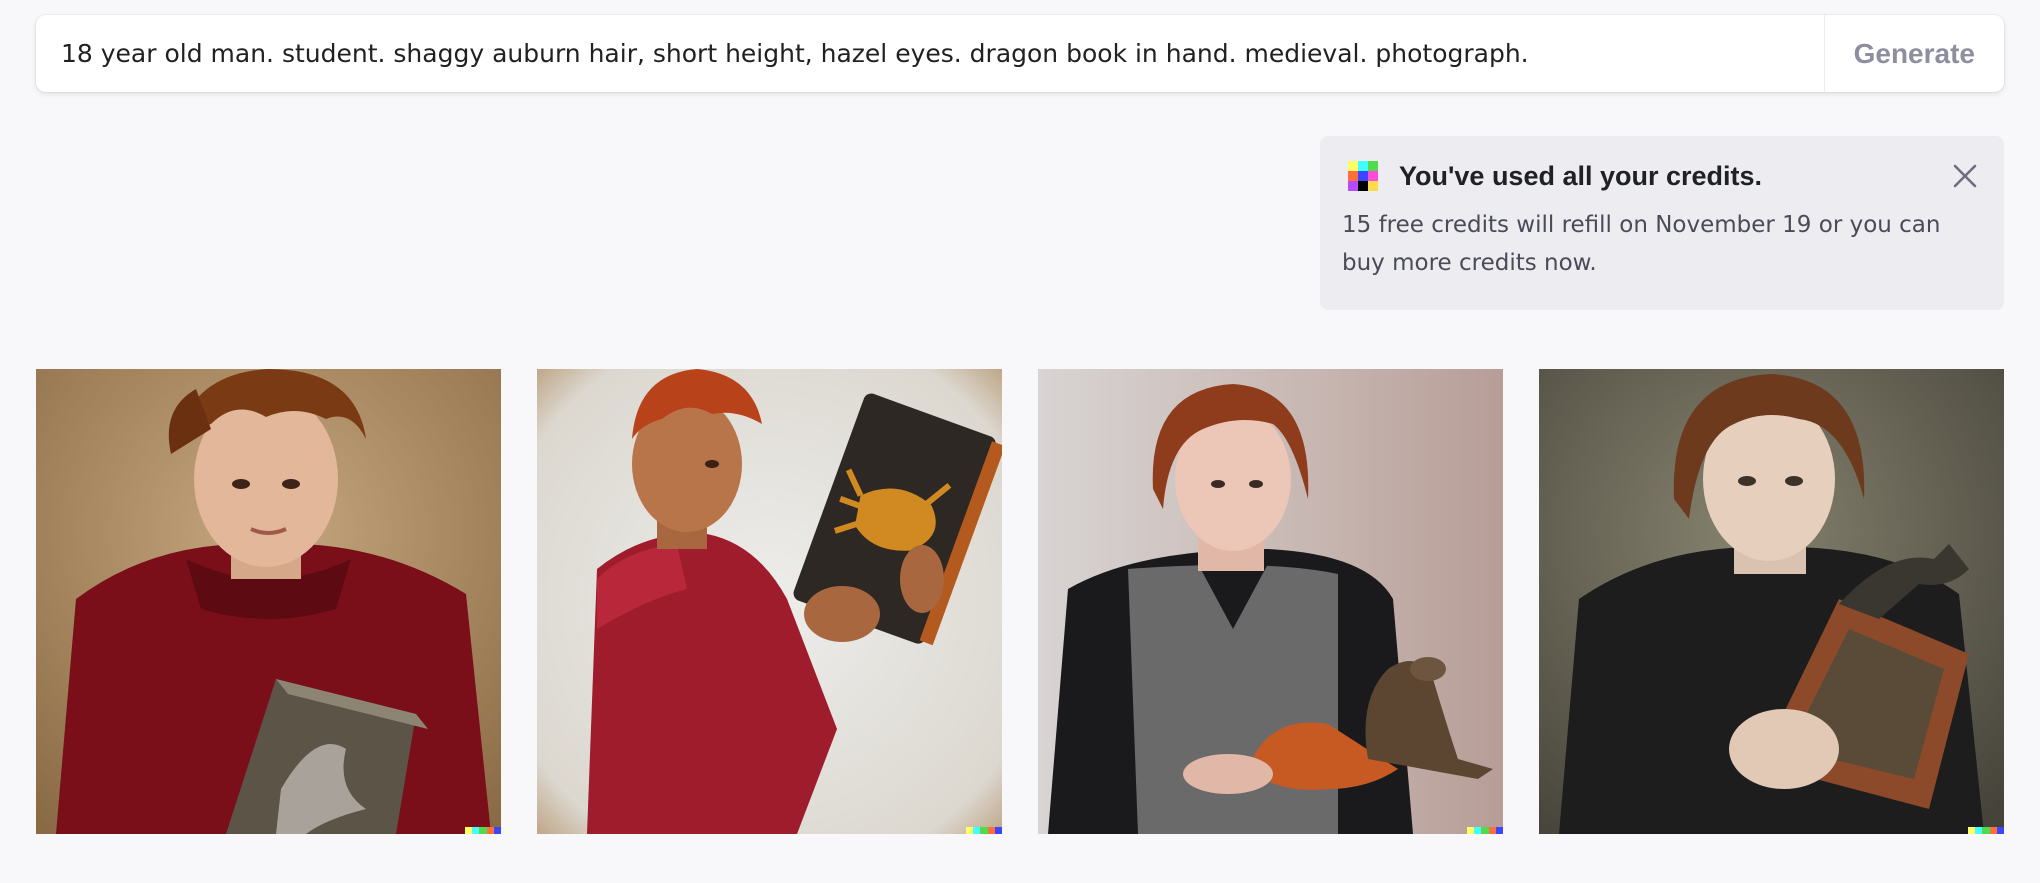  I want to click on prompt-bar: Generate, so click(1020, 53).